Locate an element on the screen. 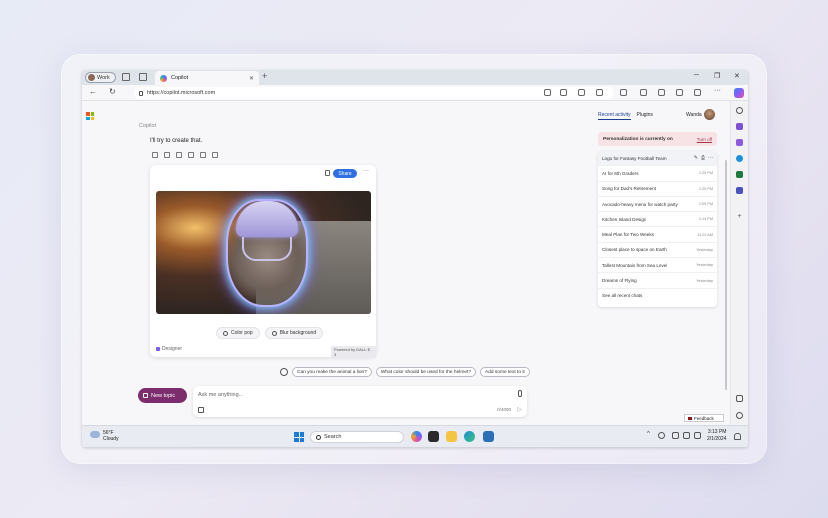  wifi-icon is located at coordinates (686, 435).